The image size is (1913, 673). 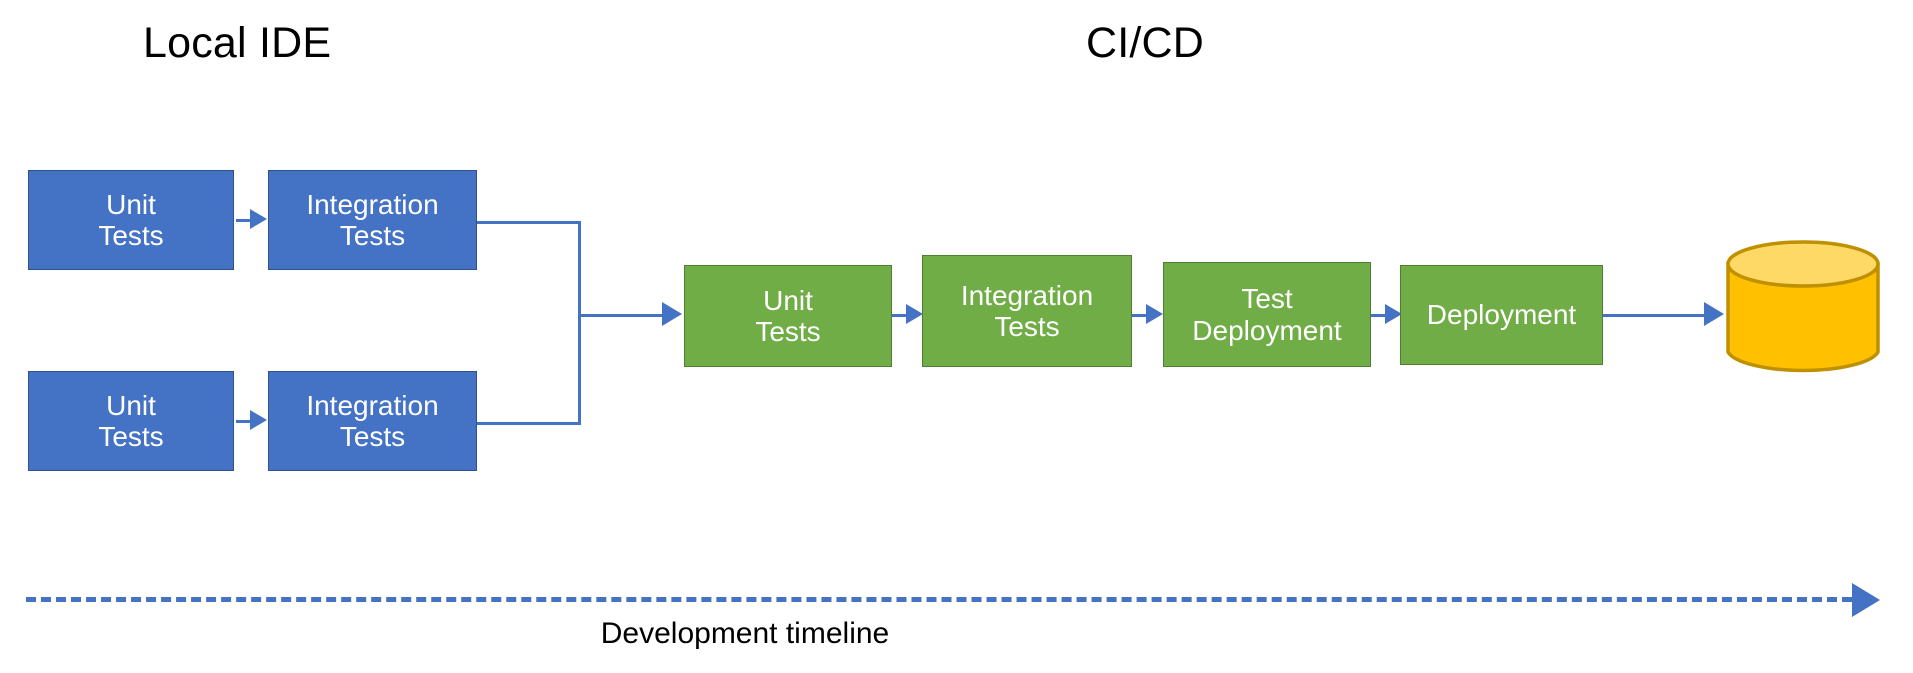 What do you see at coordinates (1027, 311) in the screenshot?
I see `node-integration-tests-ci: Integration Tests` at bounding box center [1027, 311].